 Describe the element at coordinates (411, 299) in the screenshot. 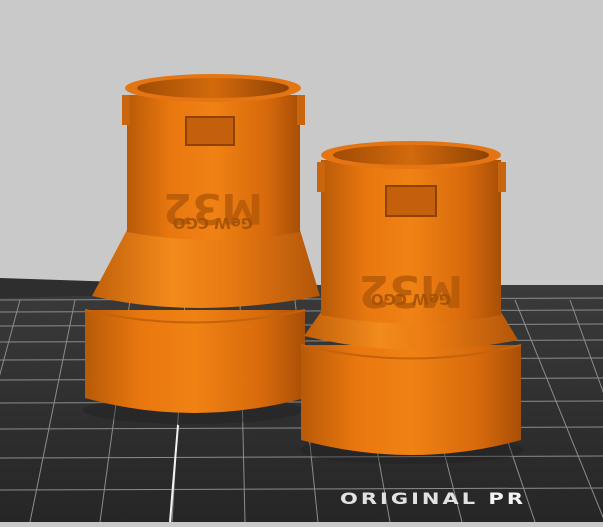

I see `part-right-emboss-sub: GeW CGO` at that location.